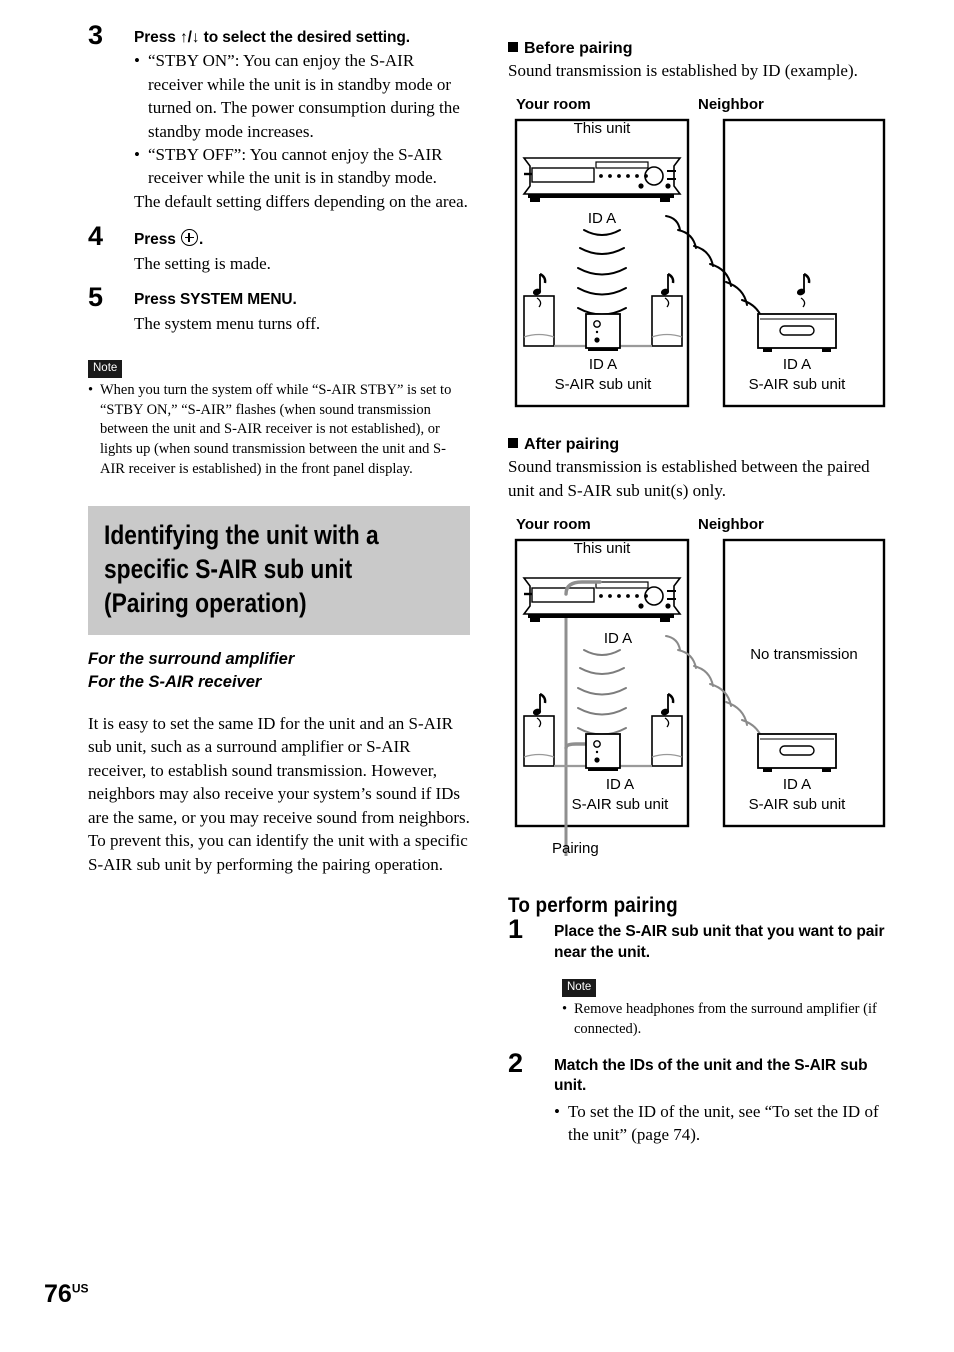  What do you see at coordinates (96, 236) in the screenshot?
I see `step-4-number: 4` at bounding box center [96, 236].